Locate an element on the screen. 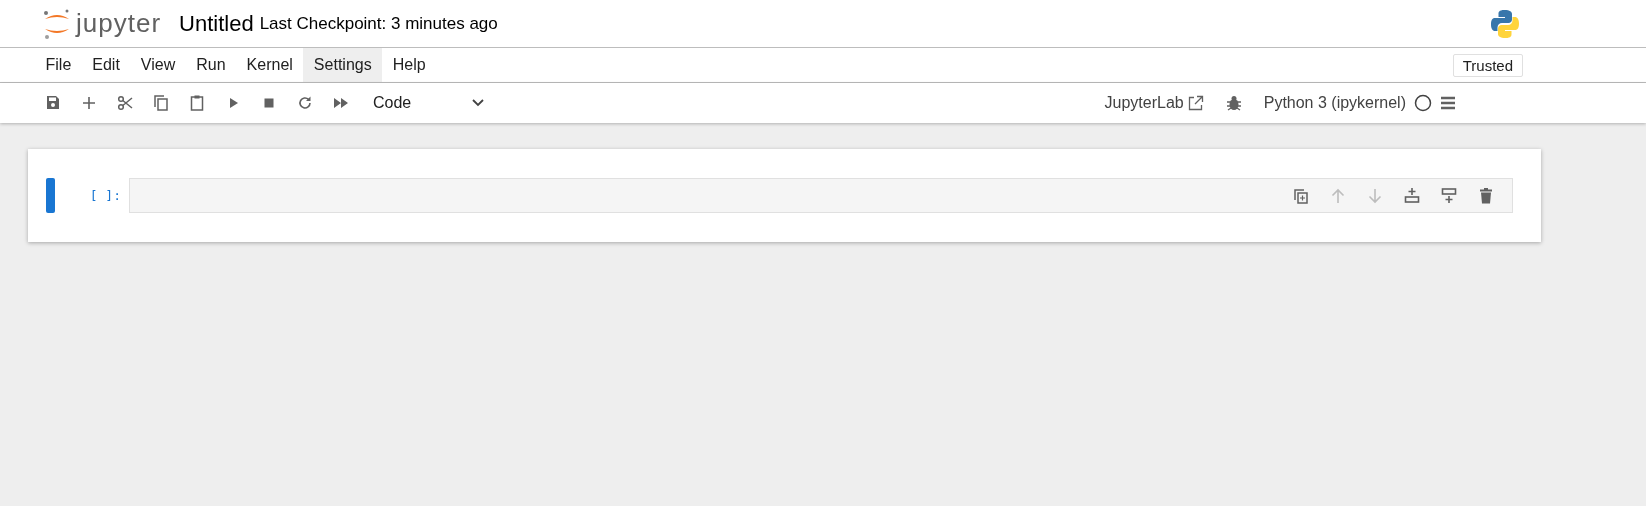 Image resolution: width=1646 pixels, height=506 pixels. code-input-field is located at coordinates (821, 195).